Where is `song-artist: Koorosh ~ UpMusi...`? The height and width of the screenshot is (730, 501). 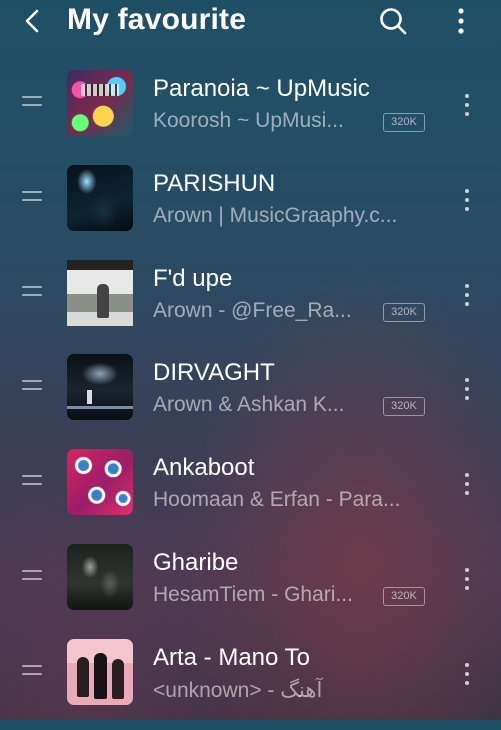 song-artist: Koorosh ~ UpMusi... is located at coordinates (248, 120).